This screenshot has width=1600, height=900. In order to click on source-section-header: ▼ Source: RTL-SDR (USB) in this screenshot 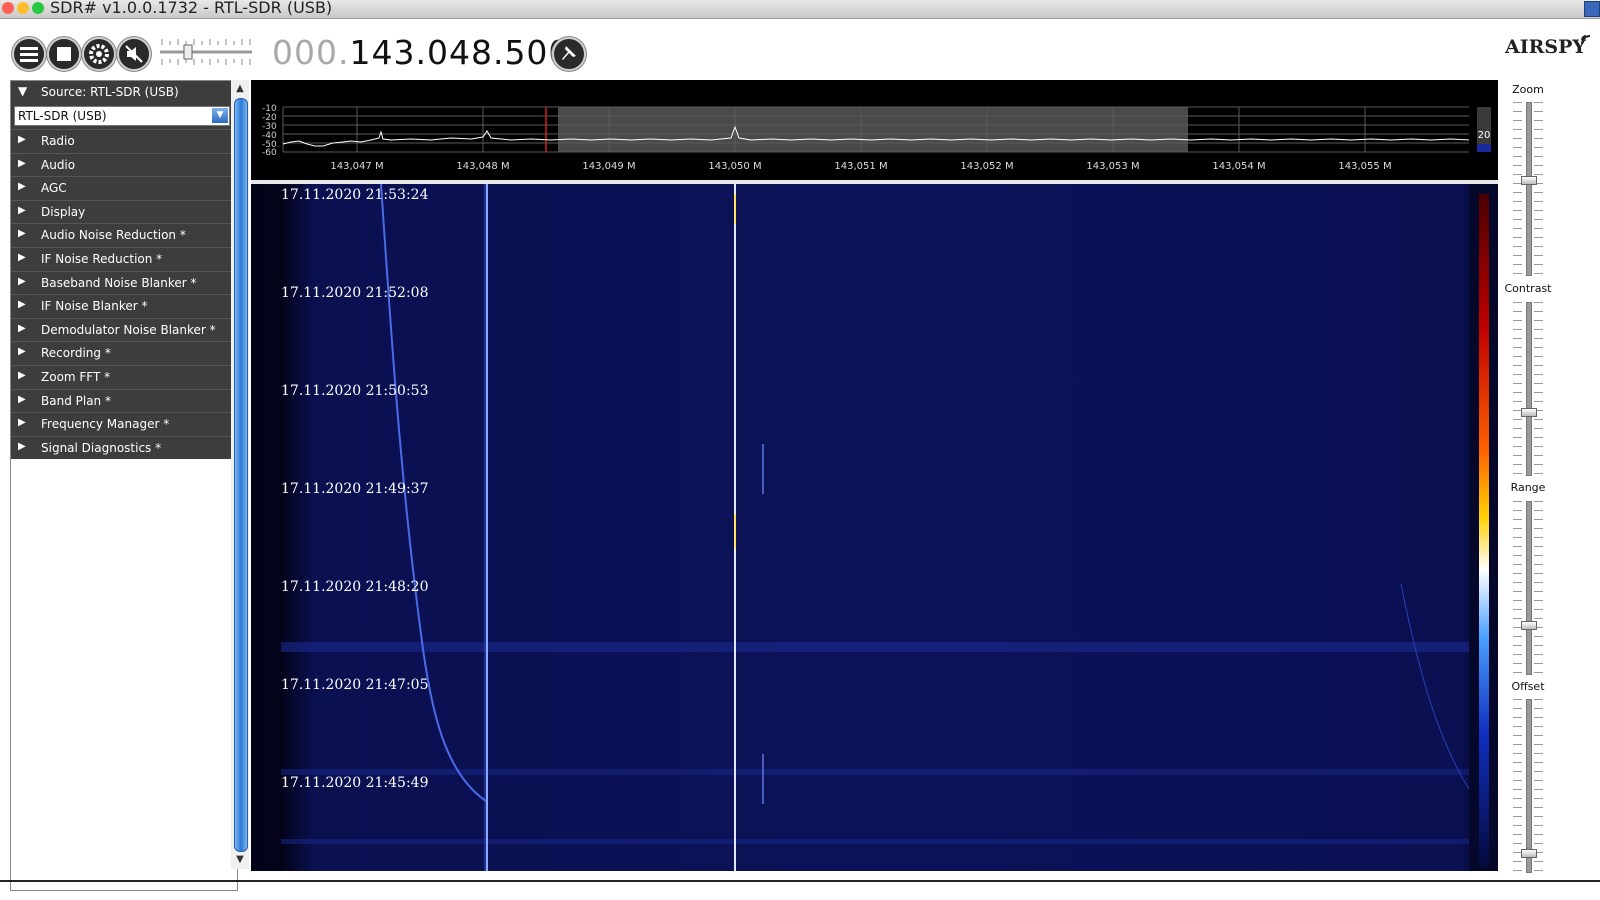, I will do `click(123, 92)`.